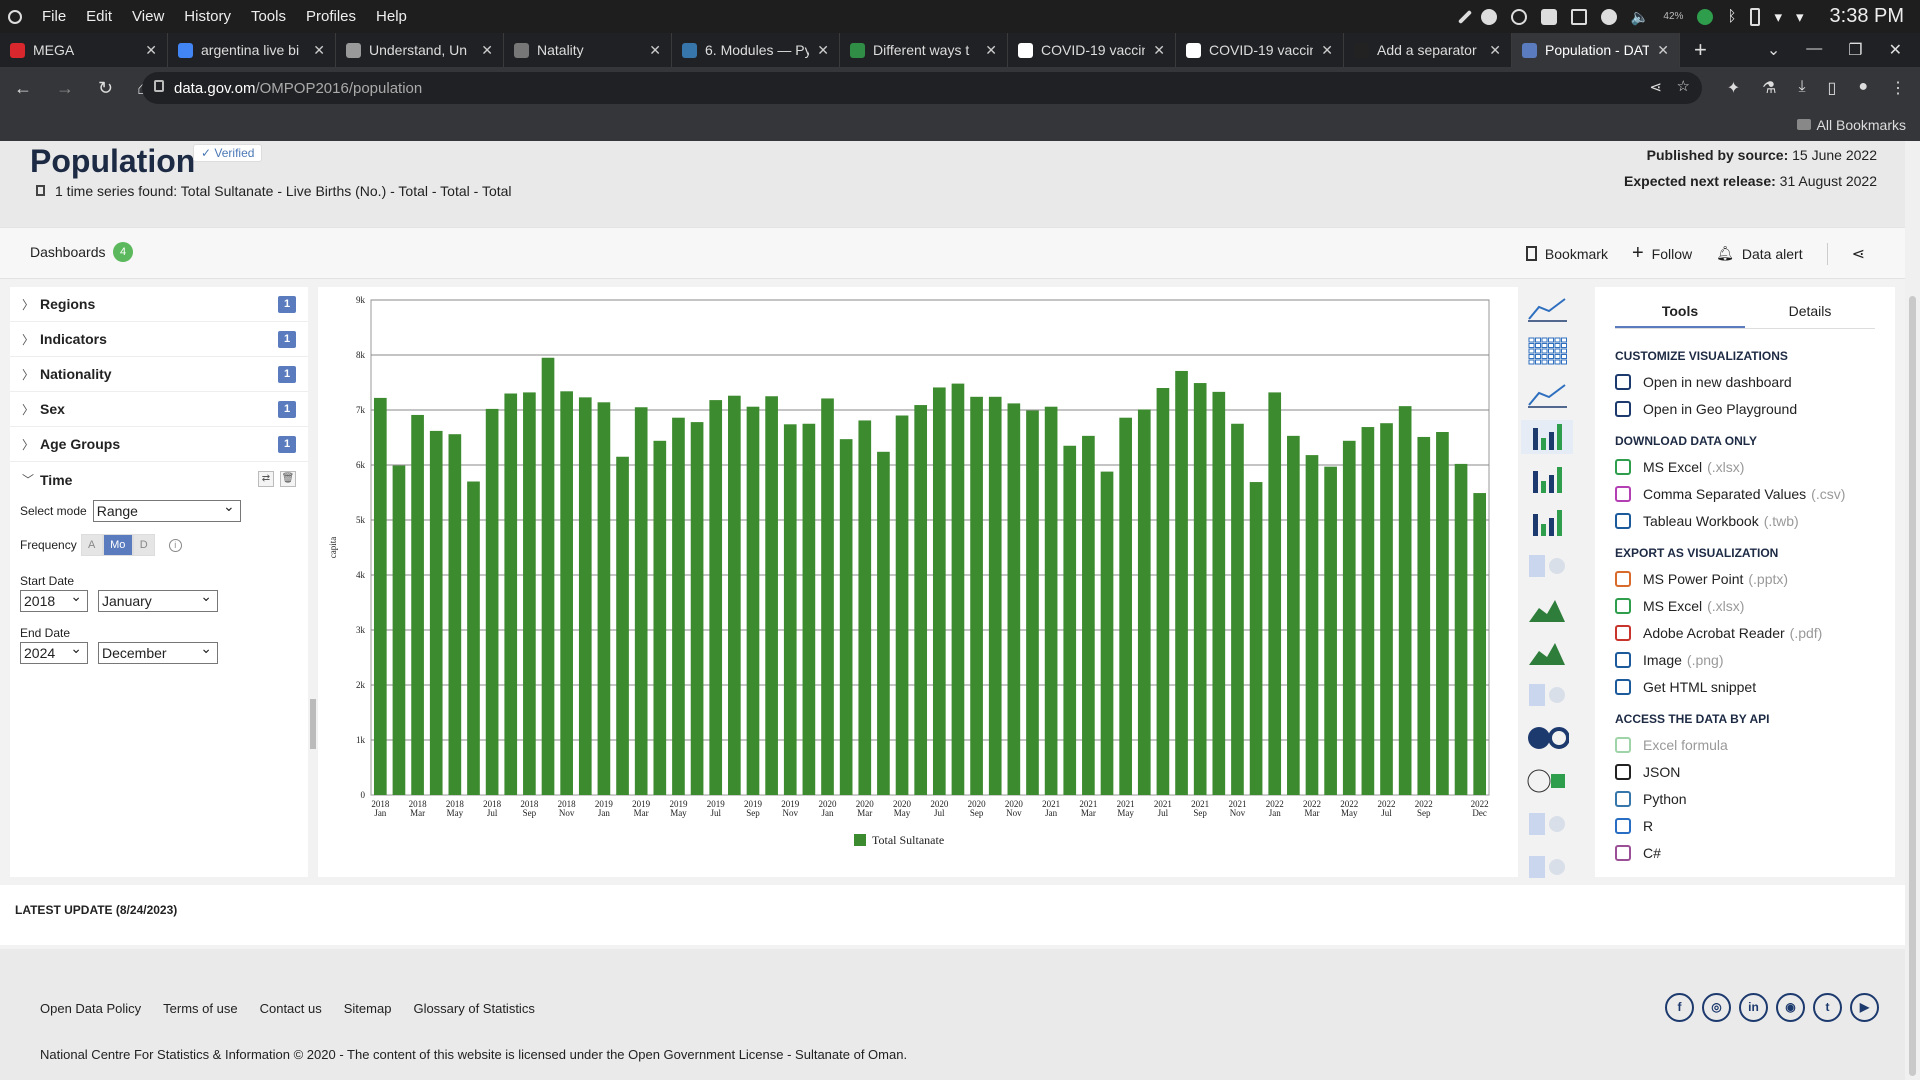 The height and width of the screenshot is (1080, 1920). Describe the element at coordinates (1608, 16) in the screenshot. I see `play-icon` at that location.